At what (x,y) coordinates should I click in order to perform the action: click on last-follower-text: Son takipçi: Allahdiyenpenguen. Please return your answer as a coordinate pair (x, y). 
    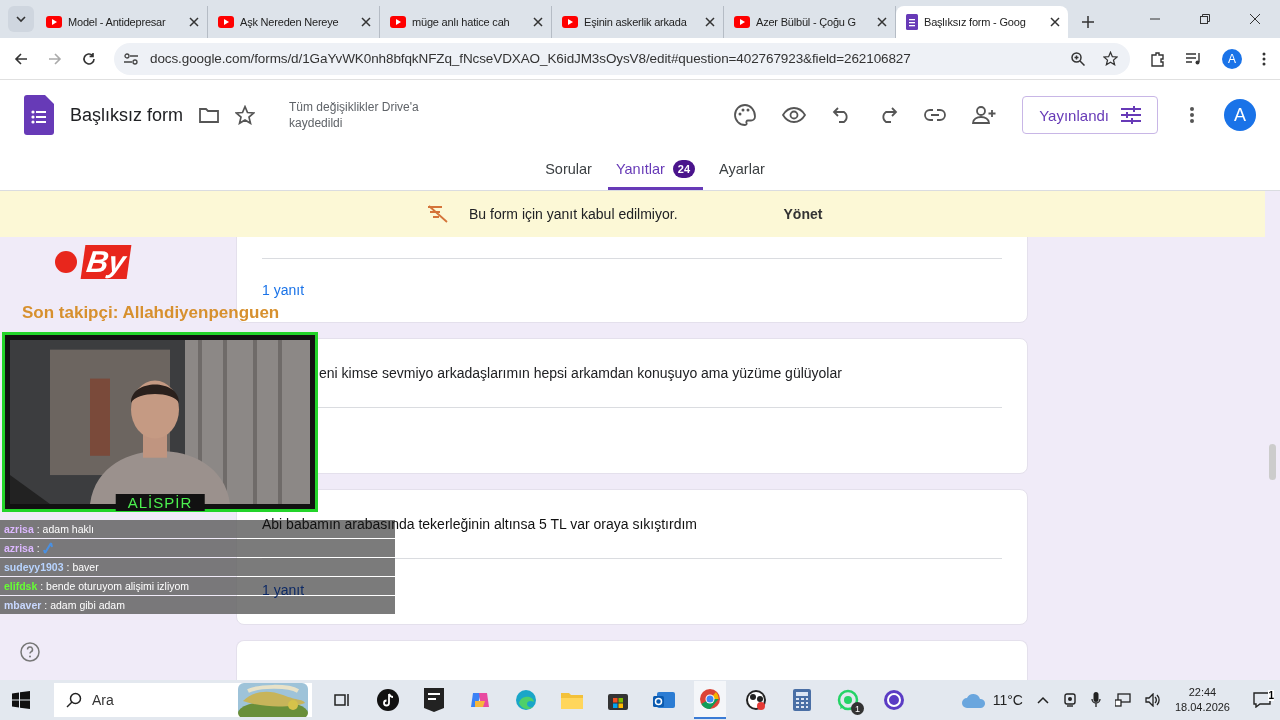
    Looking at the image, I should click on (151, 313).